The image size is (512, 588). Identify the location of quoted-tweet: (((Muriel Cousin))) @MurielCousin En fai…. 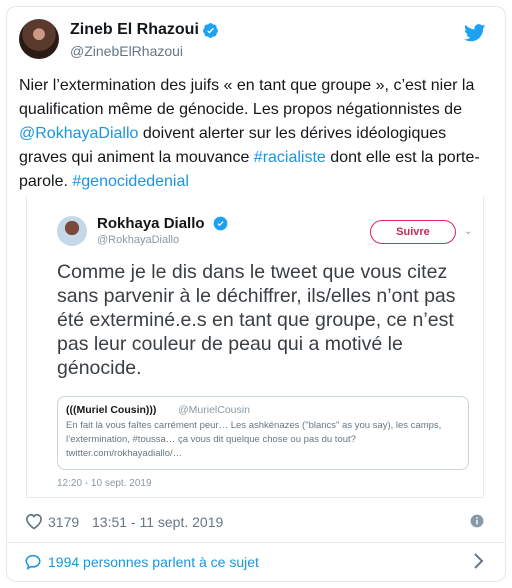
(263, 433).